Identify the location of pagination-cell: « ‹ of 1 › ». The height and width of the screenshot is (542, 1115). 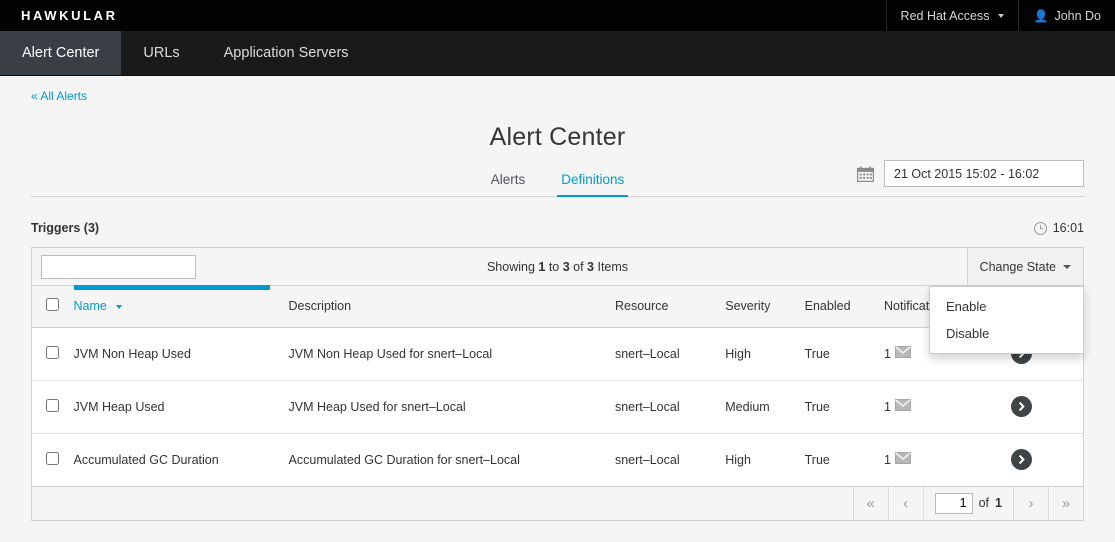
(557, 503).